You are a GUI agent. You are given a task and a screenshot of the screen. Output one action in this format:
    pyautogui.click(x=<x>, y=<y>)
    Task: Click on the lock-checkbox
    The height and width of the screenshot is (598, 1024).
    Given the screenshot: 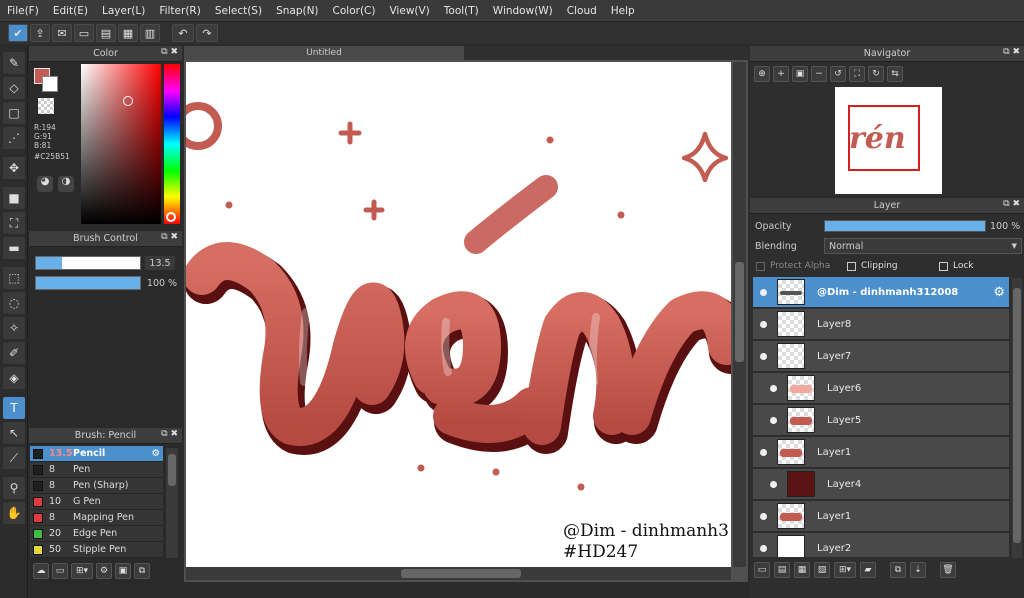 What is the action you would take?
    pyautogui.click(x=943, y=266)
    